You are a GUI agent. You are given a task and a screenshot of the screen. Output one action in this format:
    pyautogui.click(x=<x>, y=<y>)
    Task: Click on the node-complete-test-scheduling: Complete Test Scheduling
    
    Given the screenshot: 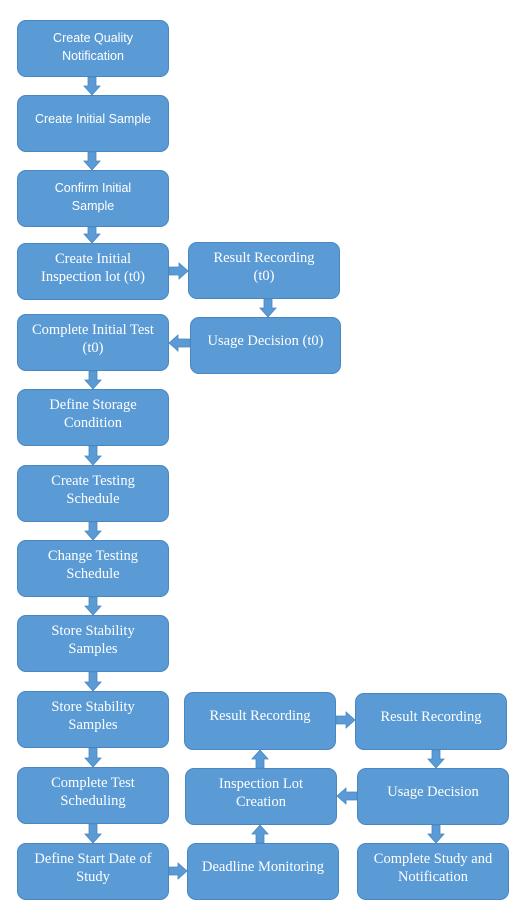 What is the action you would take?
    pyautogui.click(x=93, y=795)
    